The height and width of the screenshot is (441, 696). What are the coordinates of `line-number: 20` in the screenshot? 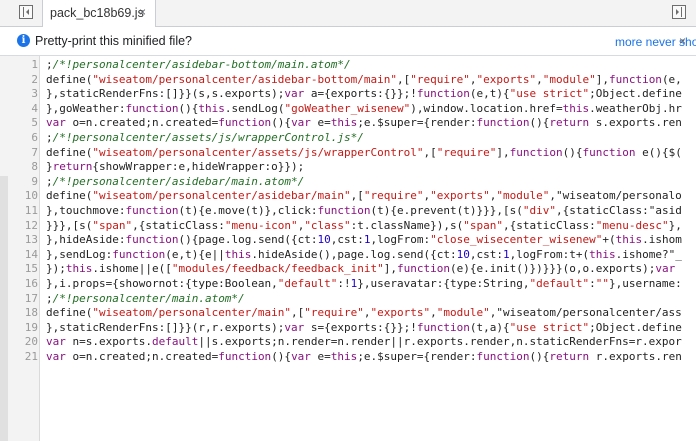 It's located at (31, 342).